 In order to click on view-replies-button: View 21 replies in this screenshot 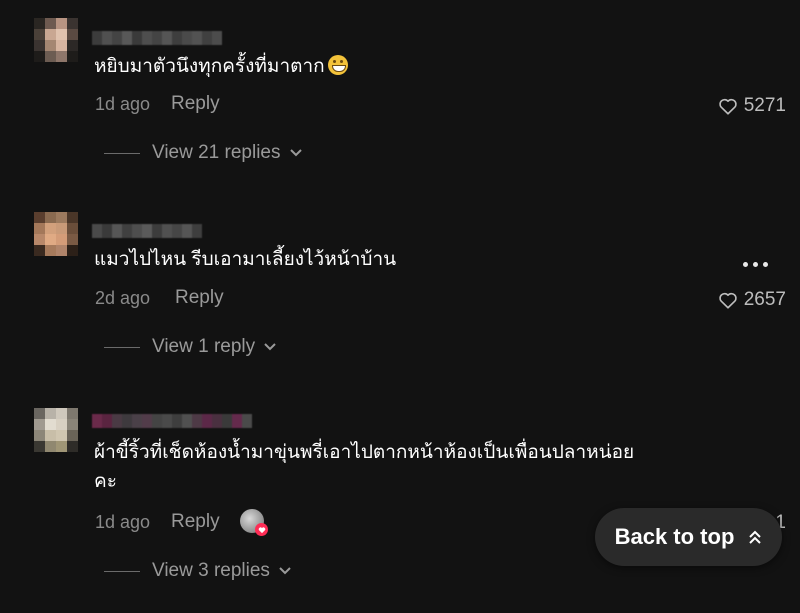, I will do `click(203, 153)`.